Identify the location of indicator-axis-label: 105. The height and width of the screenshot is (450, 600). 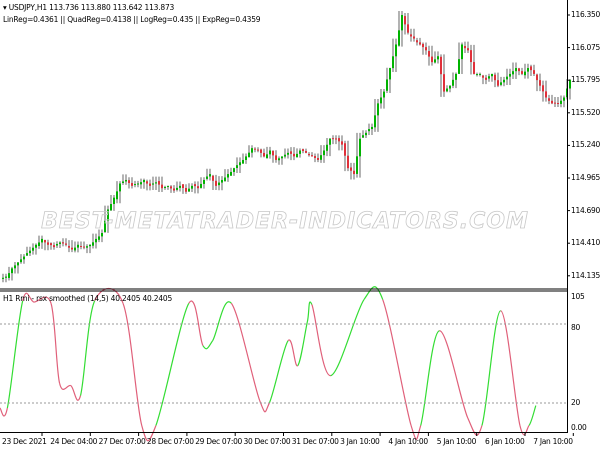
(578, 297).